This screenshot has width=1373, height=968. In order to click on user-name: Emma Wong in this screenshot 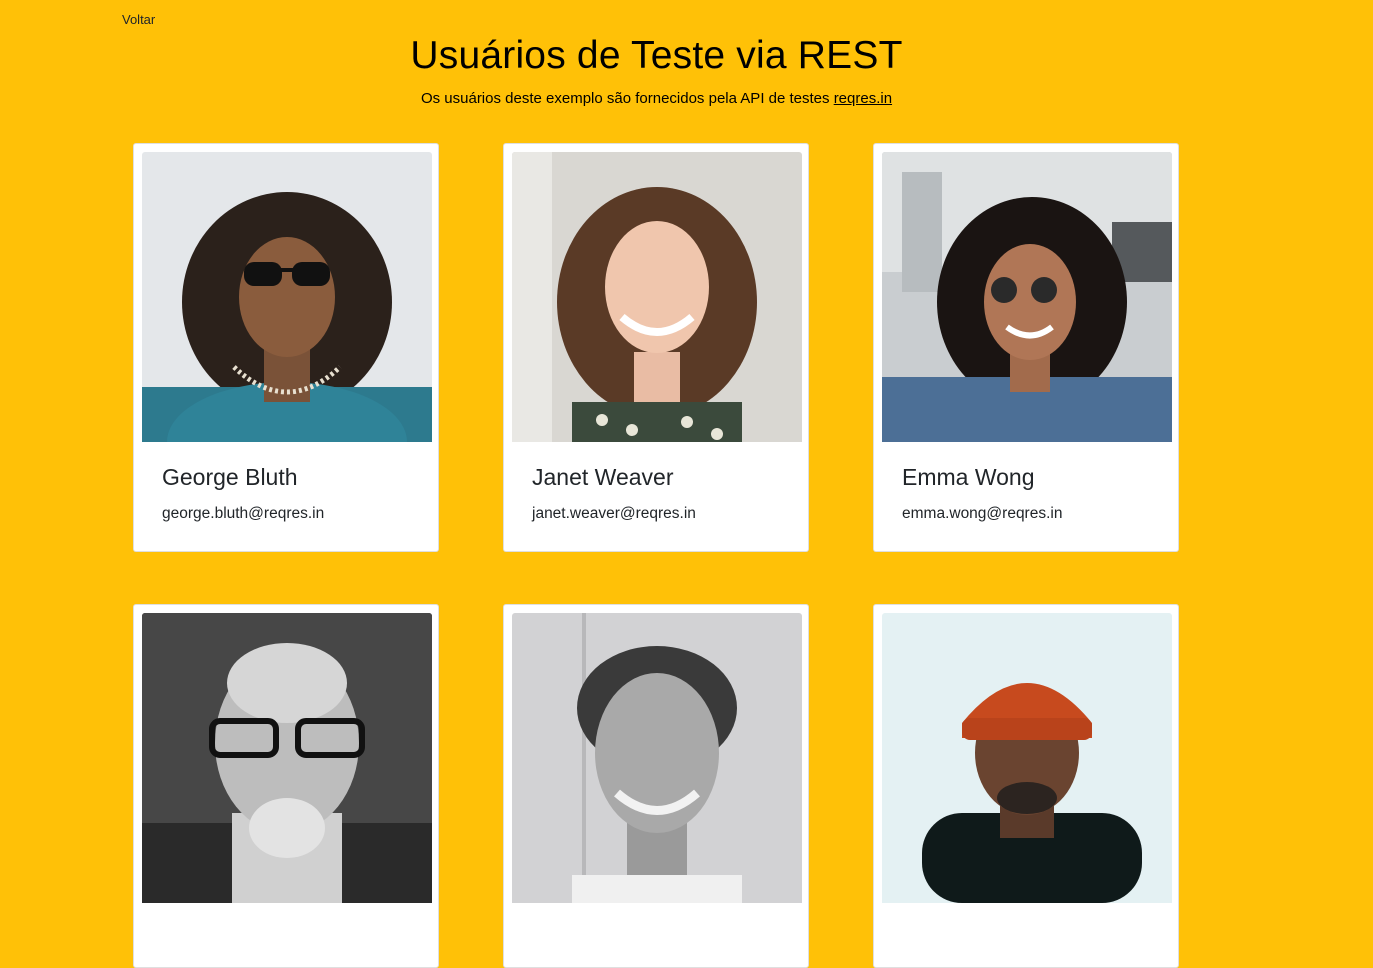, I will do `click(968, 477)`.